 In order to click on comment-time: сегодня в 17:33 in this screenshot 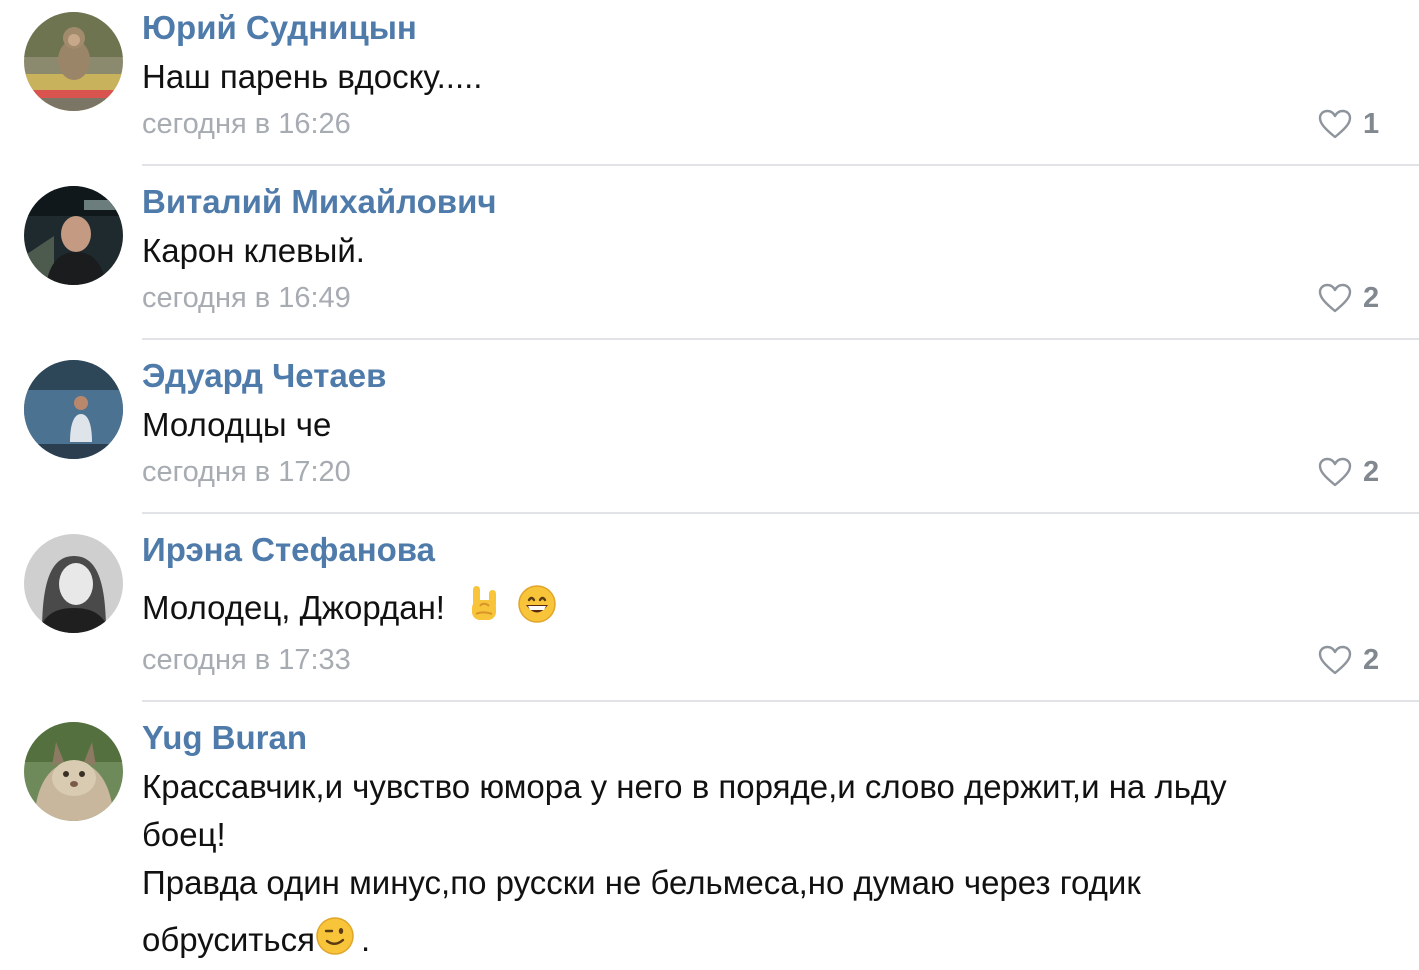, I will do `click(246, 660)`.